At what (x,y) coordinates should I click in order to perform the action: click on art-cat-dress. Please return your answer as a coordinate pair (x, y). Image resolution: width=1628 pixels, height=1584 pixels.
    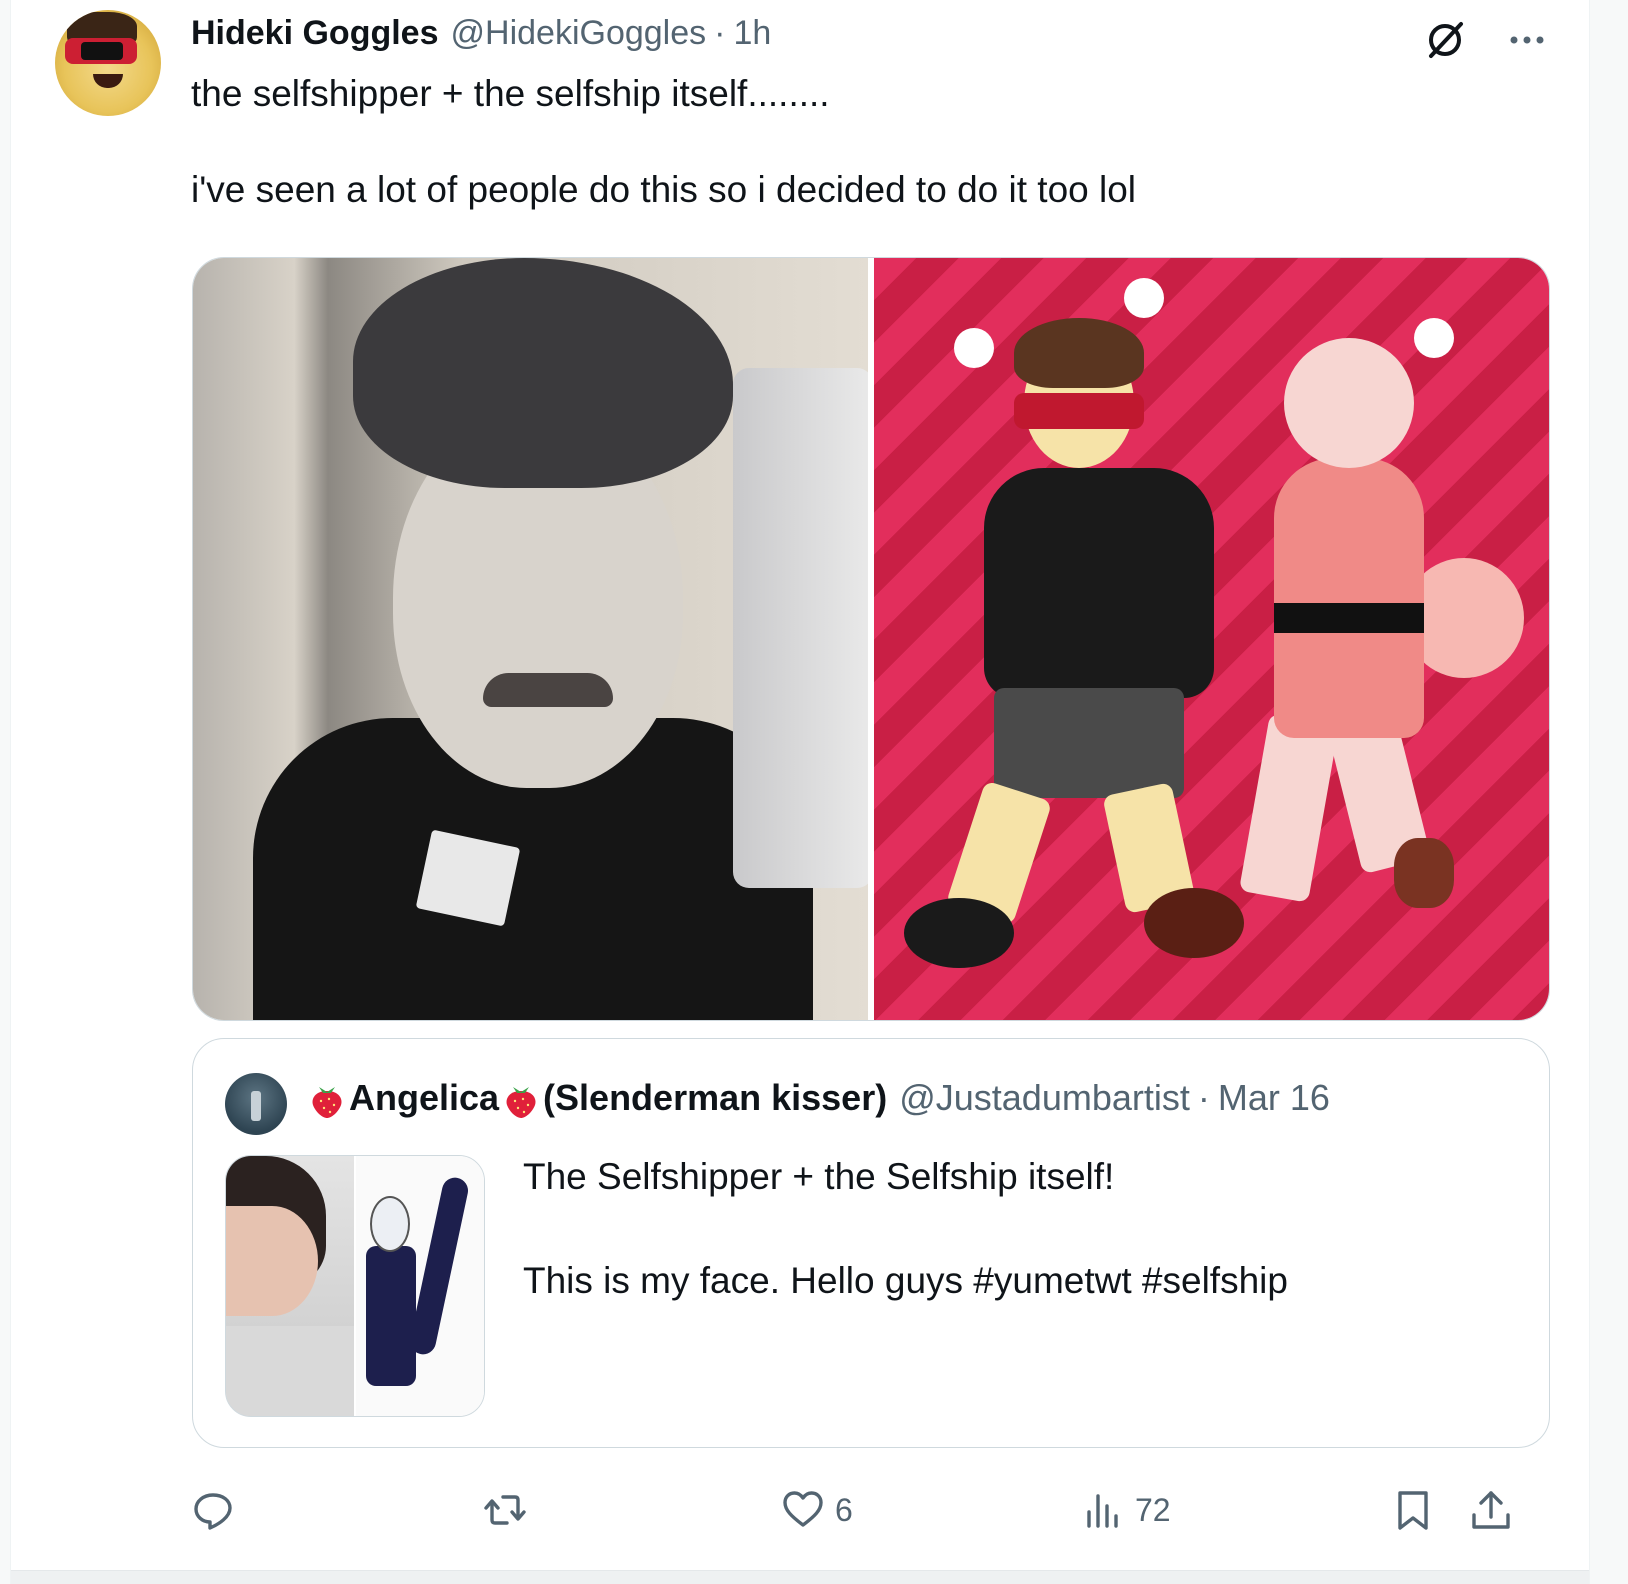
    Looking at the image, I should click on (1349, 598).